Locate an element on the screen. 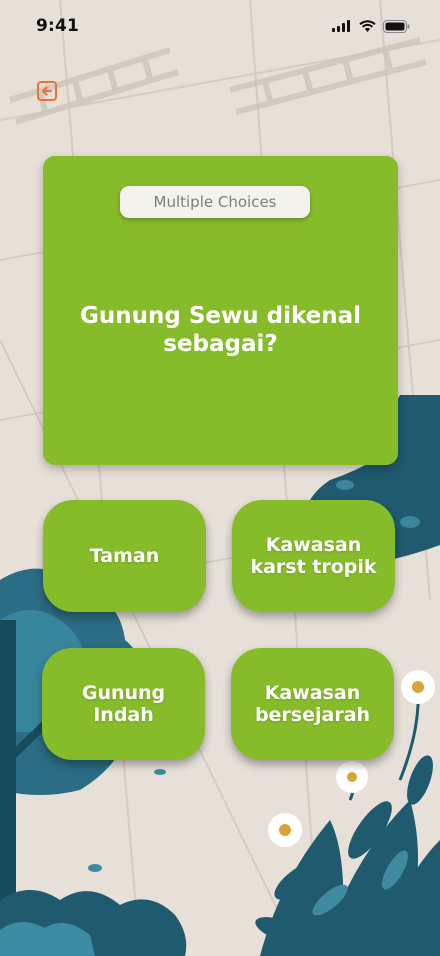 This screenshot has width=440, height=956. status-icons is located at coordinates (371, 26).